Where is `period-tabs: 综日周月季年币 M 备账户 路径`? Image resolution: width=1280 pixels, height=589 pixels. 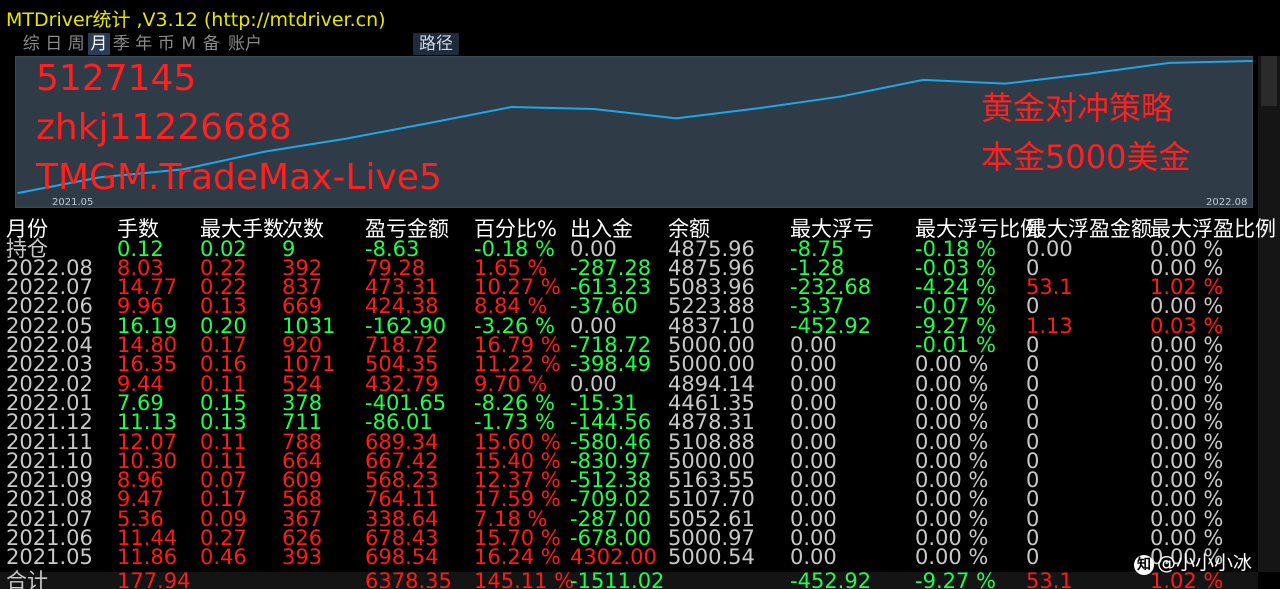 period-tabs: 综日周月季年币 M 备账户 路径 is located at coordinates (239, 44).